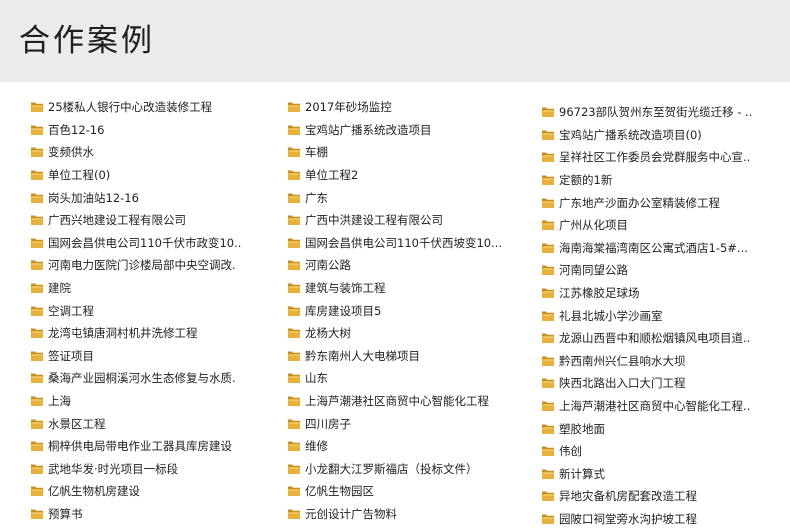 The height and width of the screenshot is (530, 790). What do you see at coordinates (665, 361) in the screenshot?
I see `case-folder-item: 黔西南州兴仁县响水大坝` at bounding box center [665, 361].